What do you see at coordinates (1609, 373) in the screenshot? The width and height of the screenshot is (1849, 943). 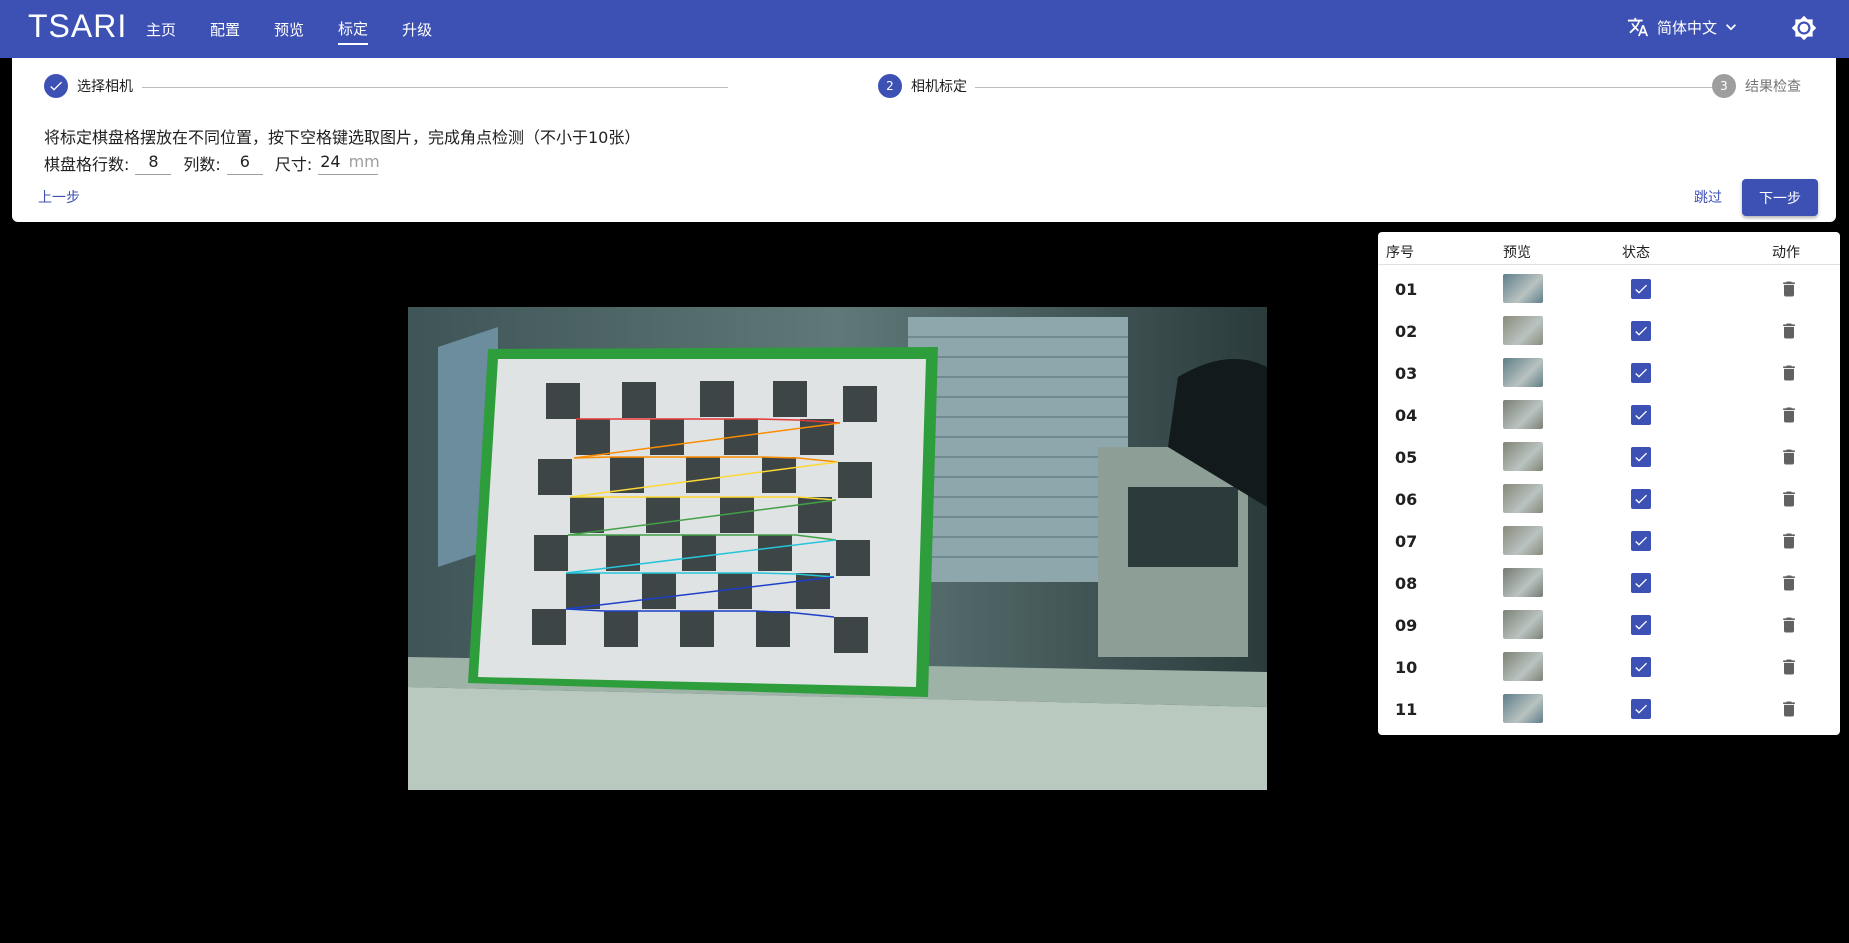 I see `table-row: 03` at bounding box center [1609, 373].